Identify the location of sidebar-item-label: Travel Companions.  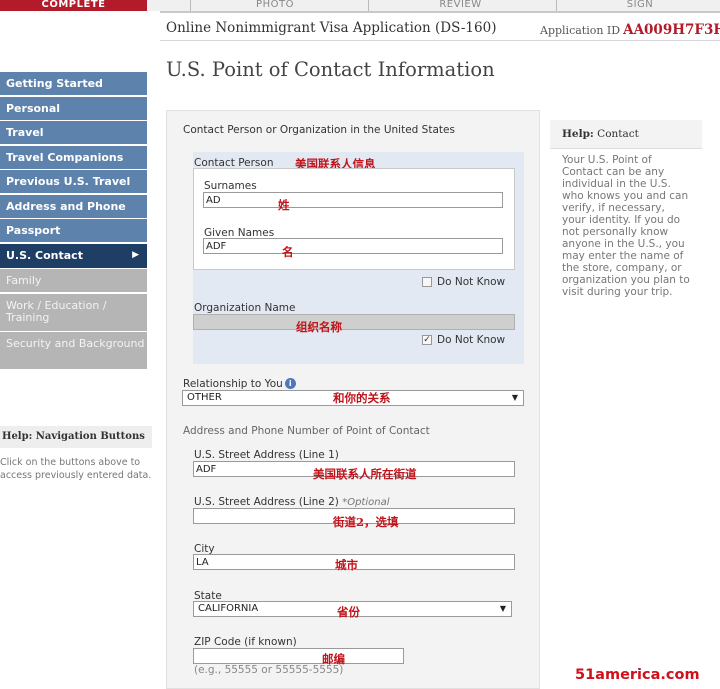
(65, 157).